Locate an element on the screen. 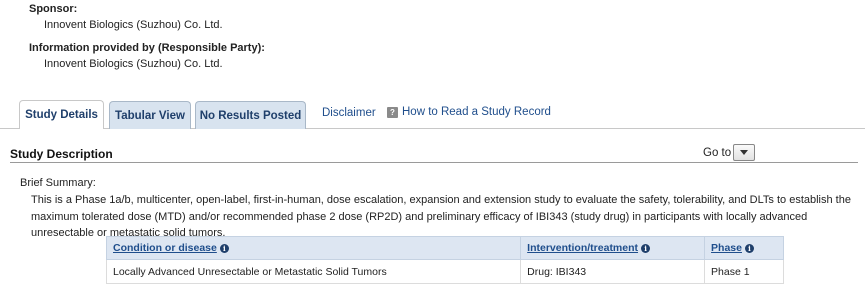 The height and width of the screenshot is (289, 865). intervention-header: Intervention/treatment i is located at coordinates (613, 248).